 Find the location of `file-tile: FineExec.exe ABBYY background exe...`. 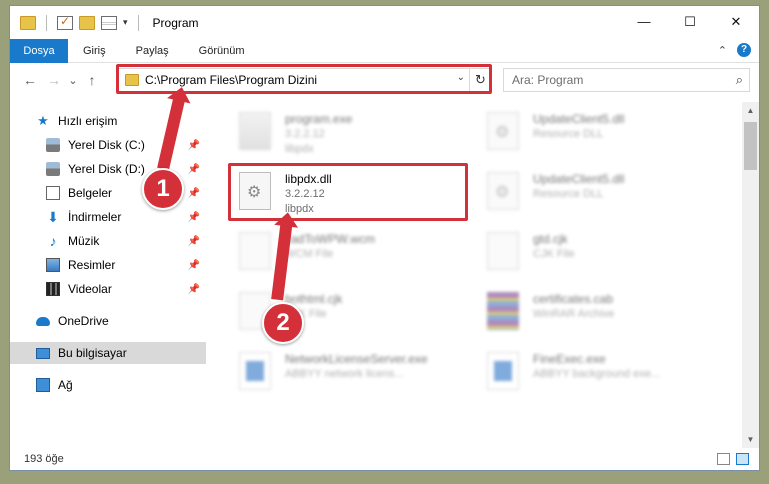

file-tile: FineExec.exe ABBYY background exe... is located at coordinates (599, 376).